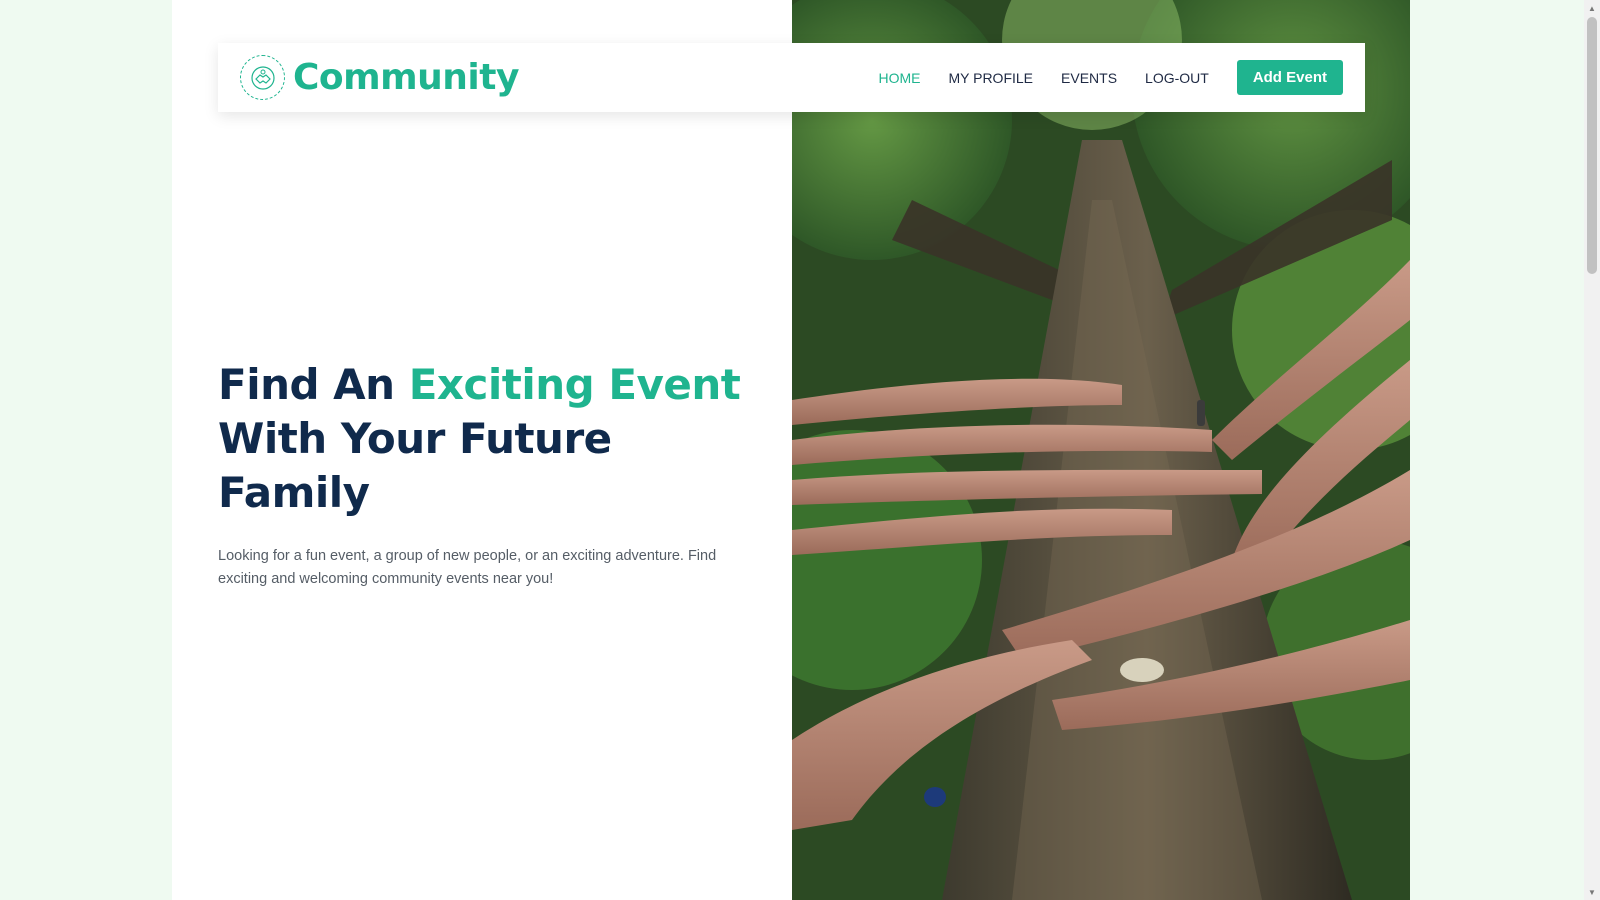 The height and width of the screenshot is (900, 1600). Describe the element at coordinates (1592, 892) in the screenshot. I see `scroll-down-arrow-icon: ▼` at that location.